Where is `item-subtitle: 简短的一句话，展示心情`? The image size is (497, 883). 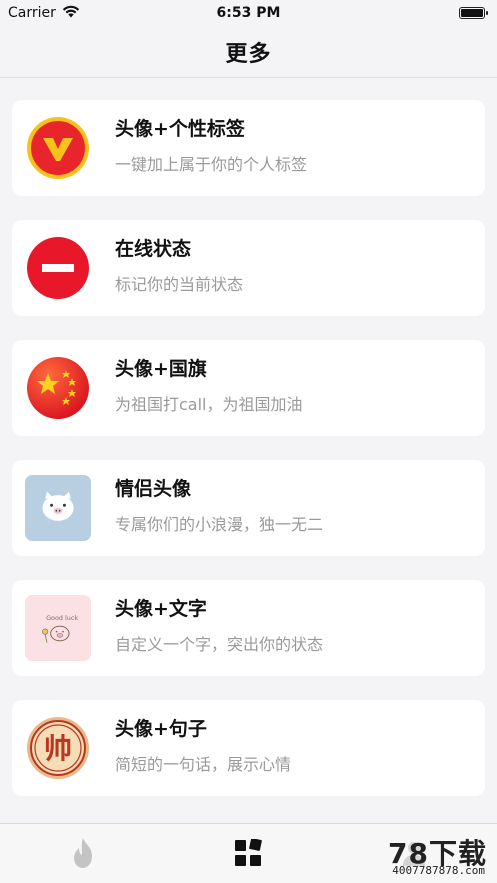
item-subtitle: 简短的一句话，展示心情 is located at coordinates (203, 764).